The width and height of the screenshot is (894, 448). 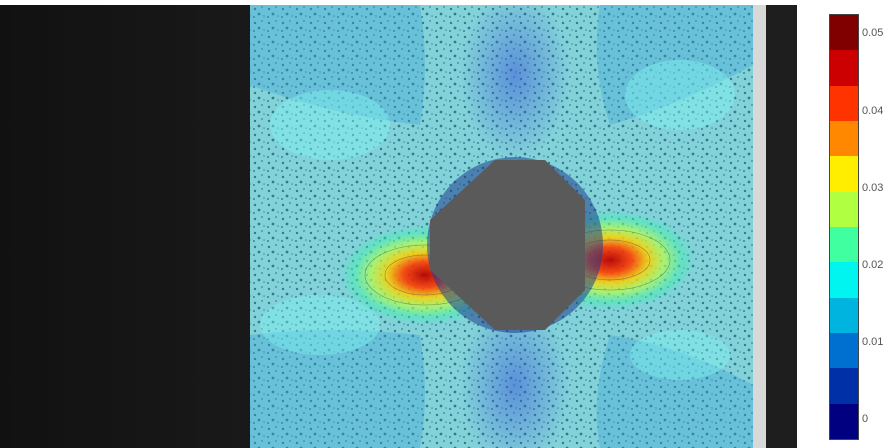 I want to click on colorbar-tick: 0.04, so click(x=873, y=111).